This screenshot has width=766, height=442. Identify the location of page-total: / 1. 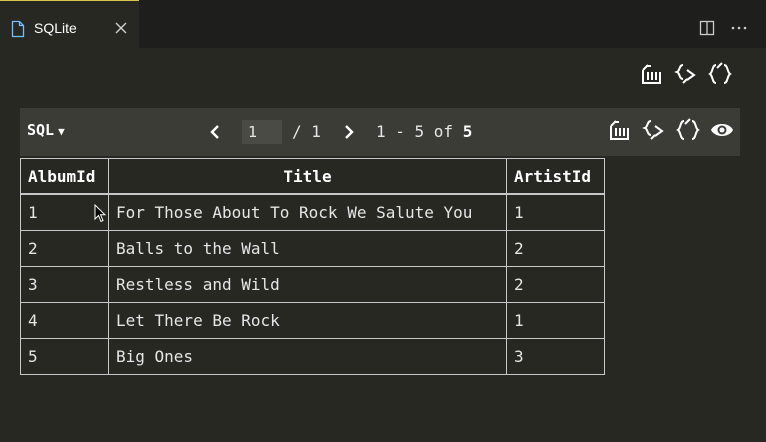
(306, 131).